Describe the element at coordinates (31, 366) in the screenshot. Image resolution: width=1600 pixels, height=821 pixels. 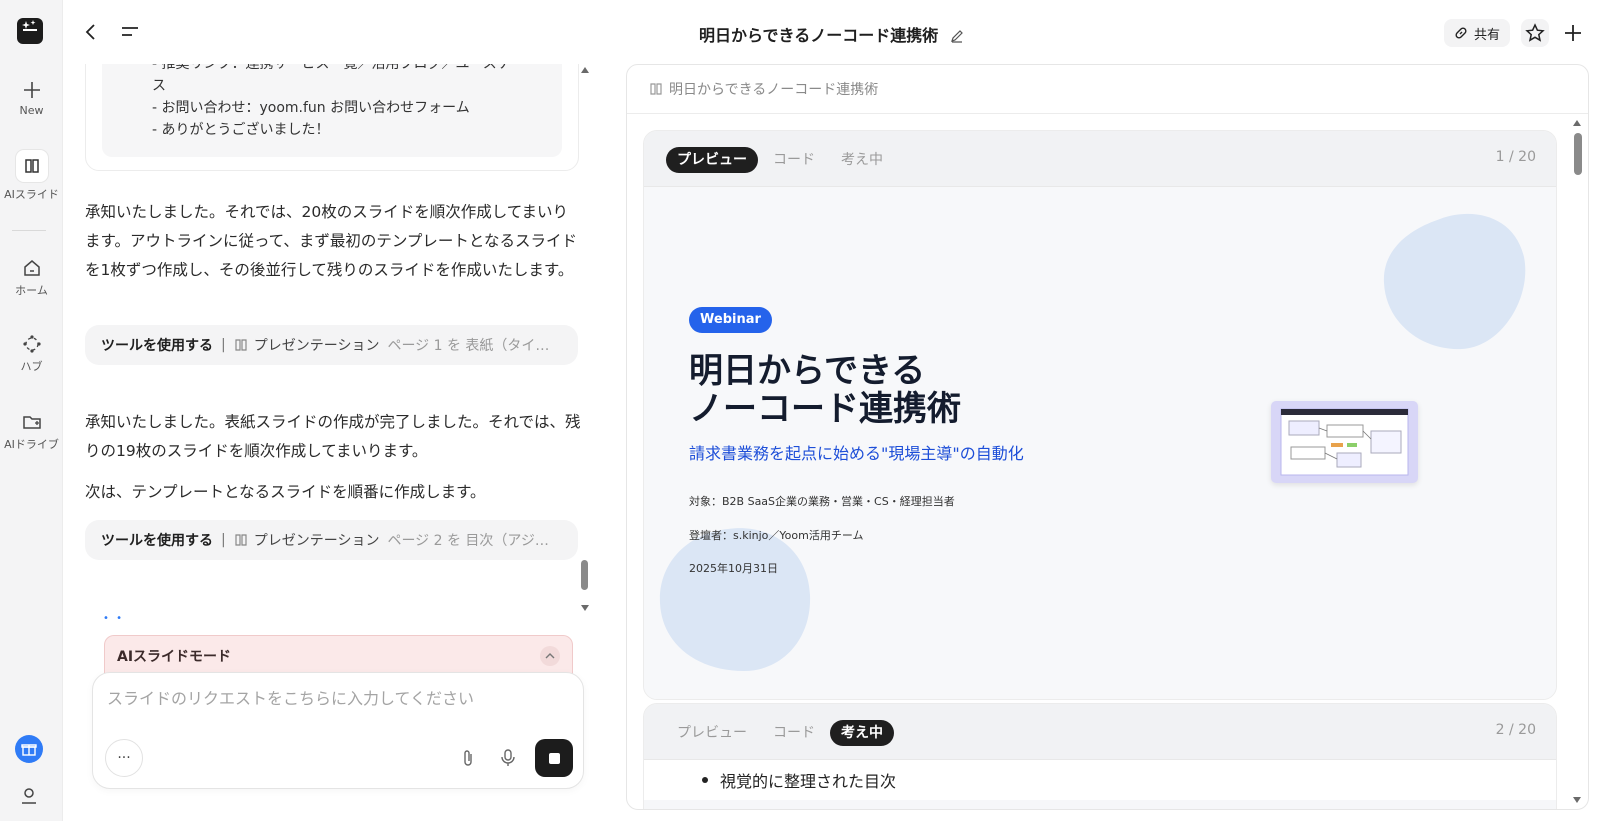
I see `rail-hub-label: ハブ` at that location.